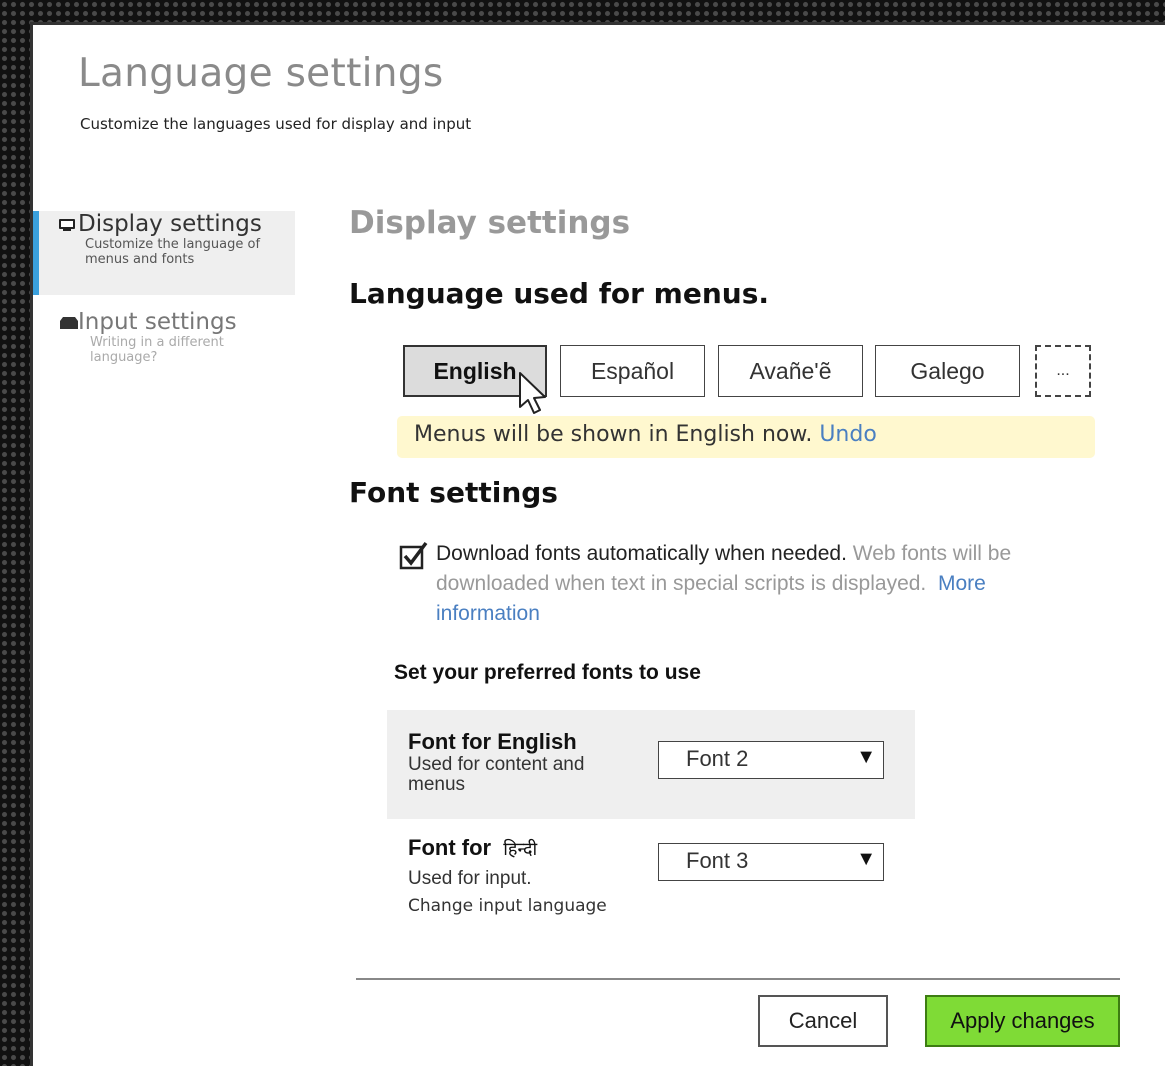  What do you see at coordinates (68, 226) in the screenshot?
I see `display-icon` at bounding box center [68, 226].